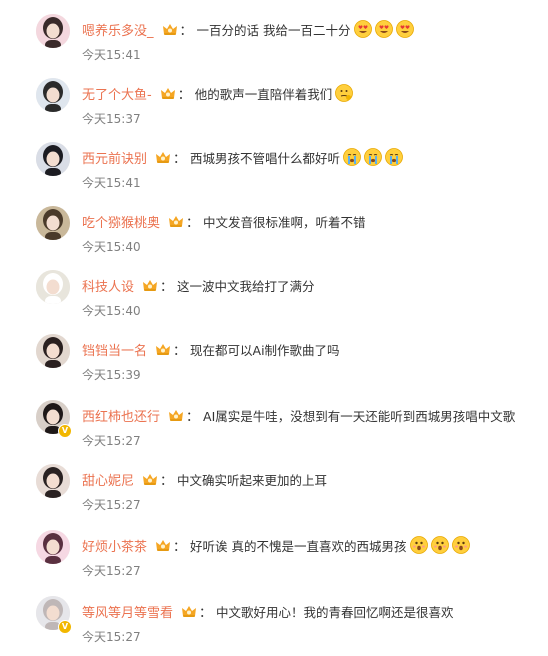 The width and height of the screenshot is (548, 656). Describe the element at coordinates (114, 349) in the screenshot. I see `commenter-name: 铛铛当一名` at that location.